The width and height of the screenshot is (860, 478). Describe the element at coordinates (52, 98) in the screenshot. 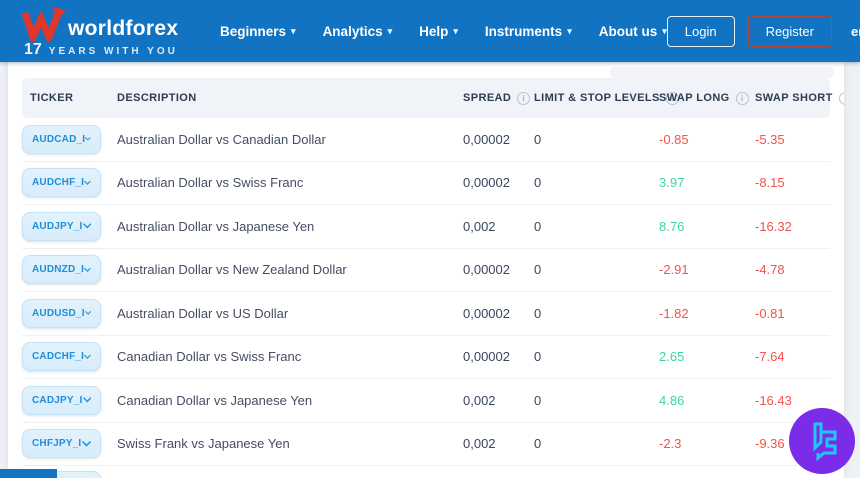

I see `column-header-ticker: TICKER` at that location.